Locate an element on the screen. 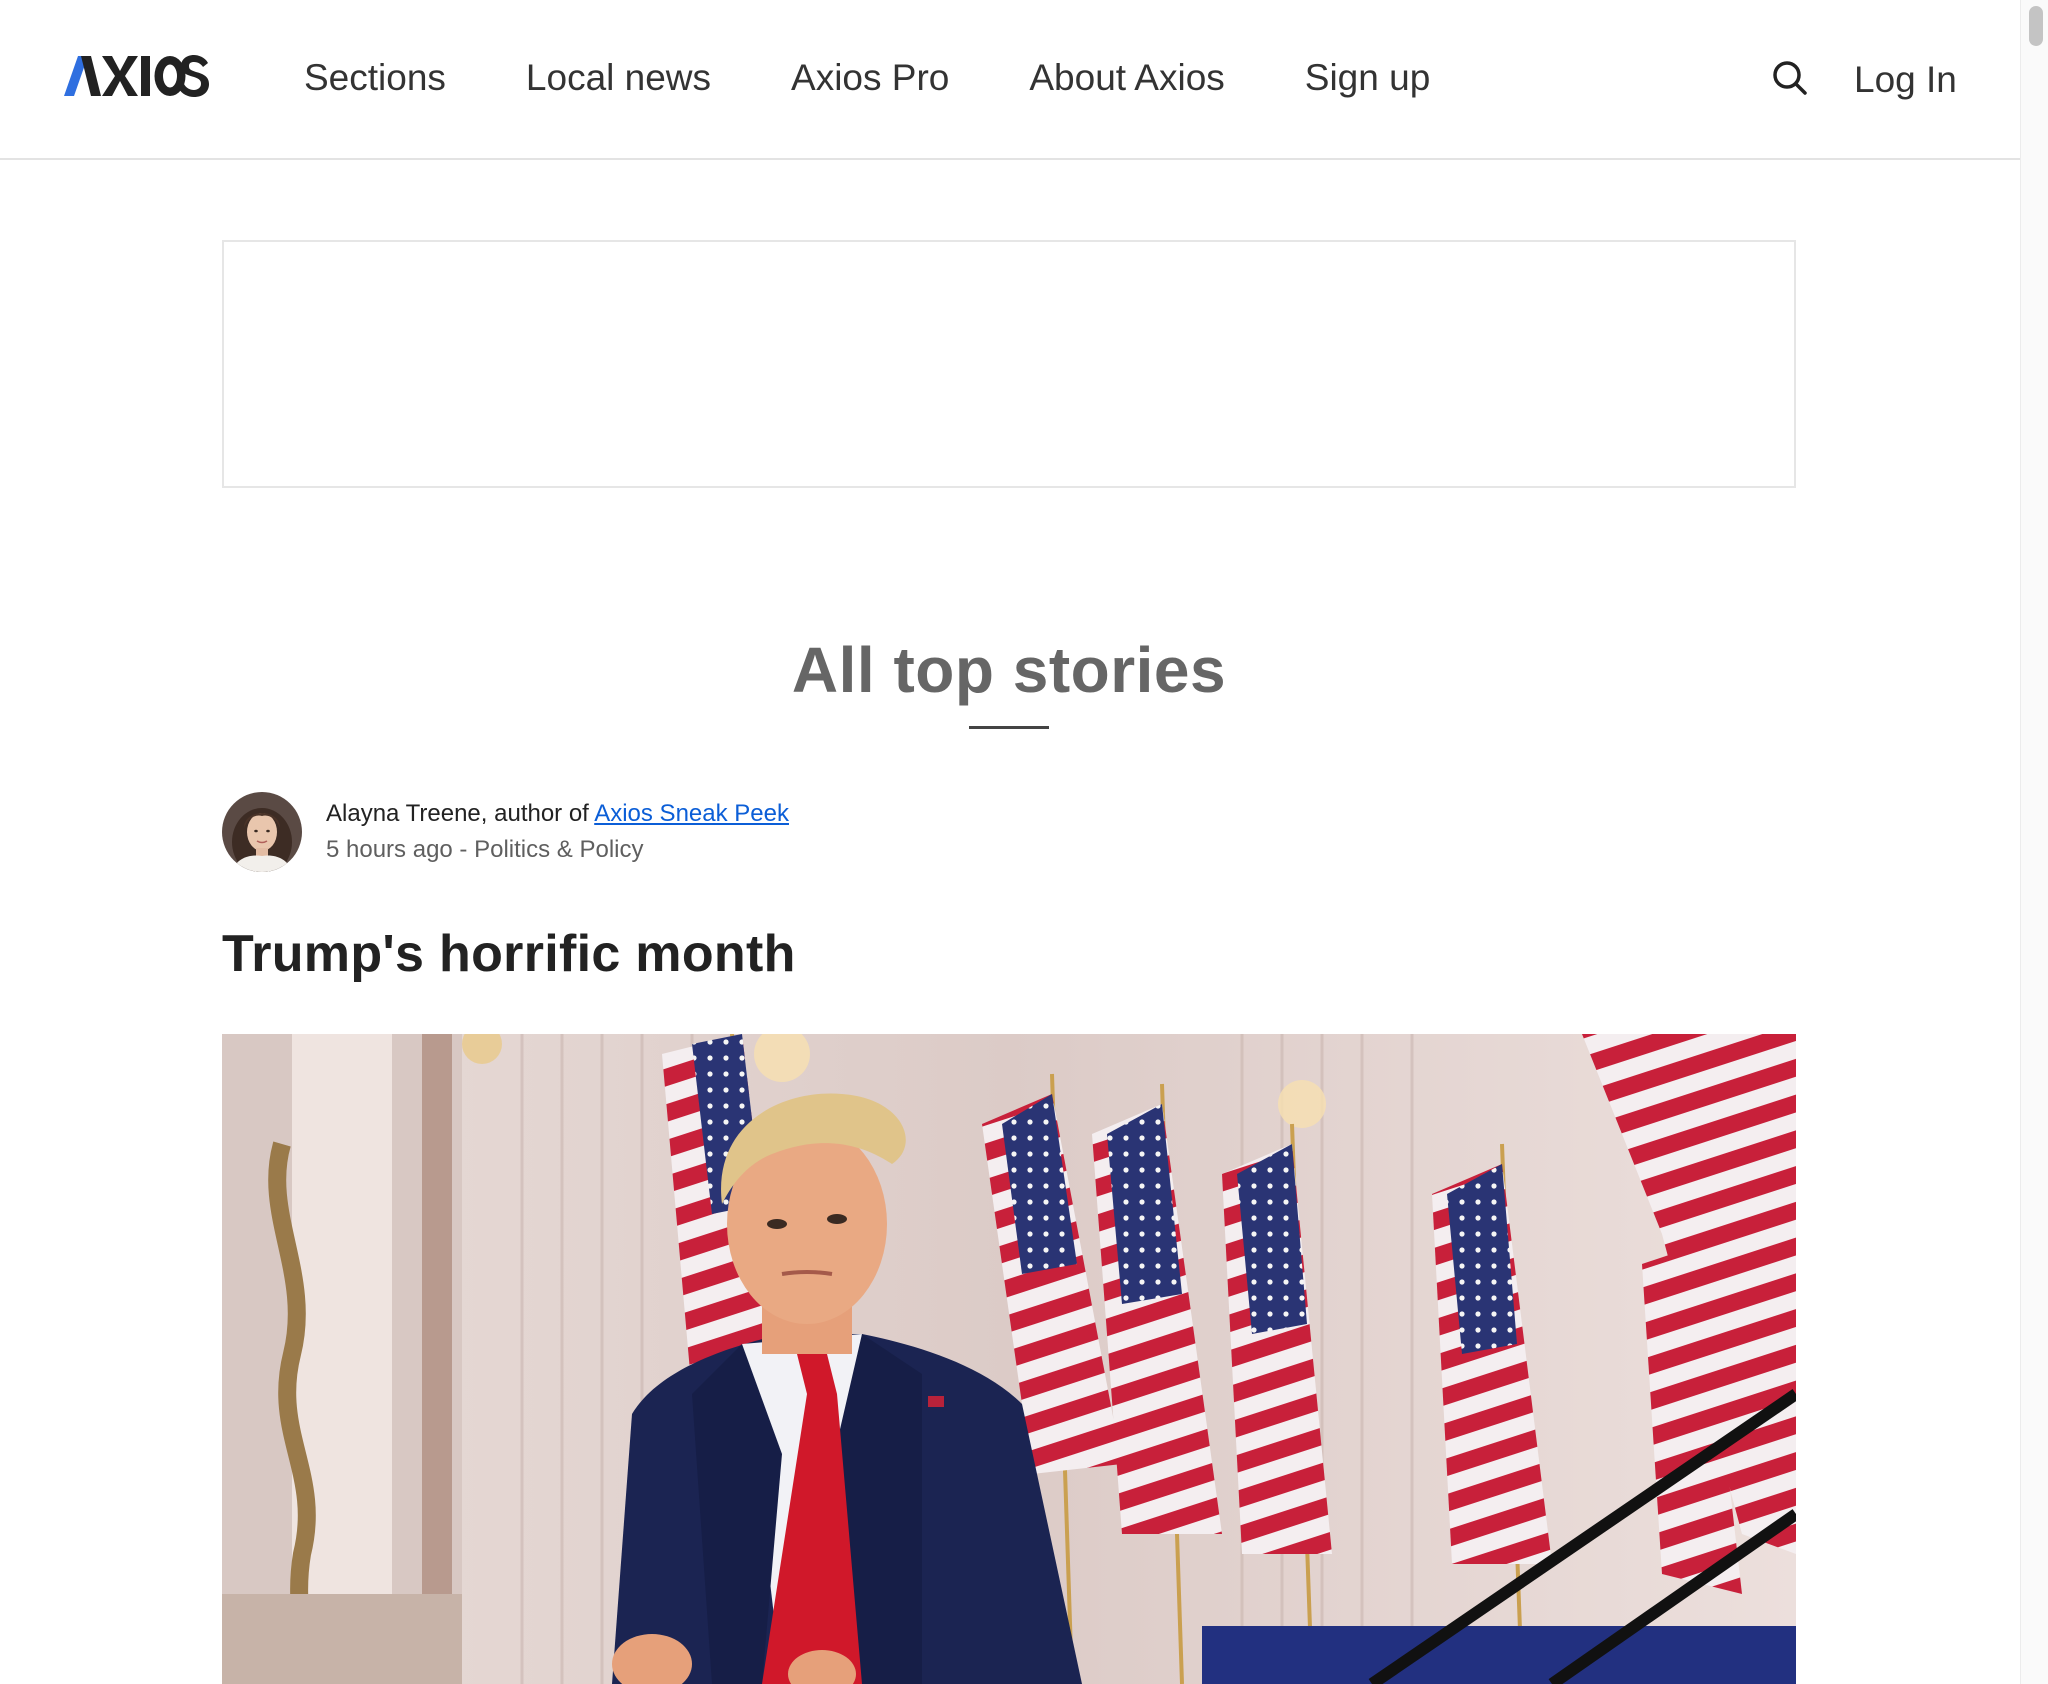 Image resolution: width=2048 pixels, height=1684 pixels. newsletter-link: Axios Sneak Peek is located at coordinates (691, 813).